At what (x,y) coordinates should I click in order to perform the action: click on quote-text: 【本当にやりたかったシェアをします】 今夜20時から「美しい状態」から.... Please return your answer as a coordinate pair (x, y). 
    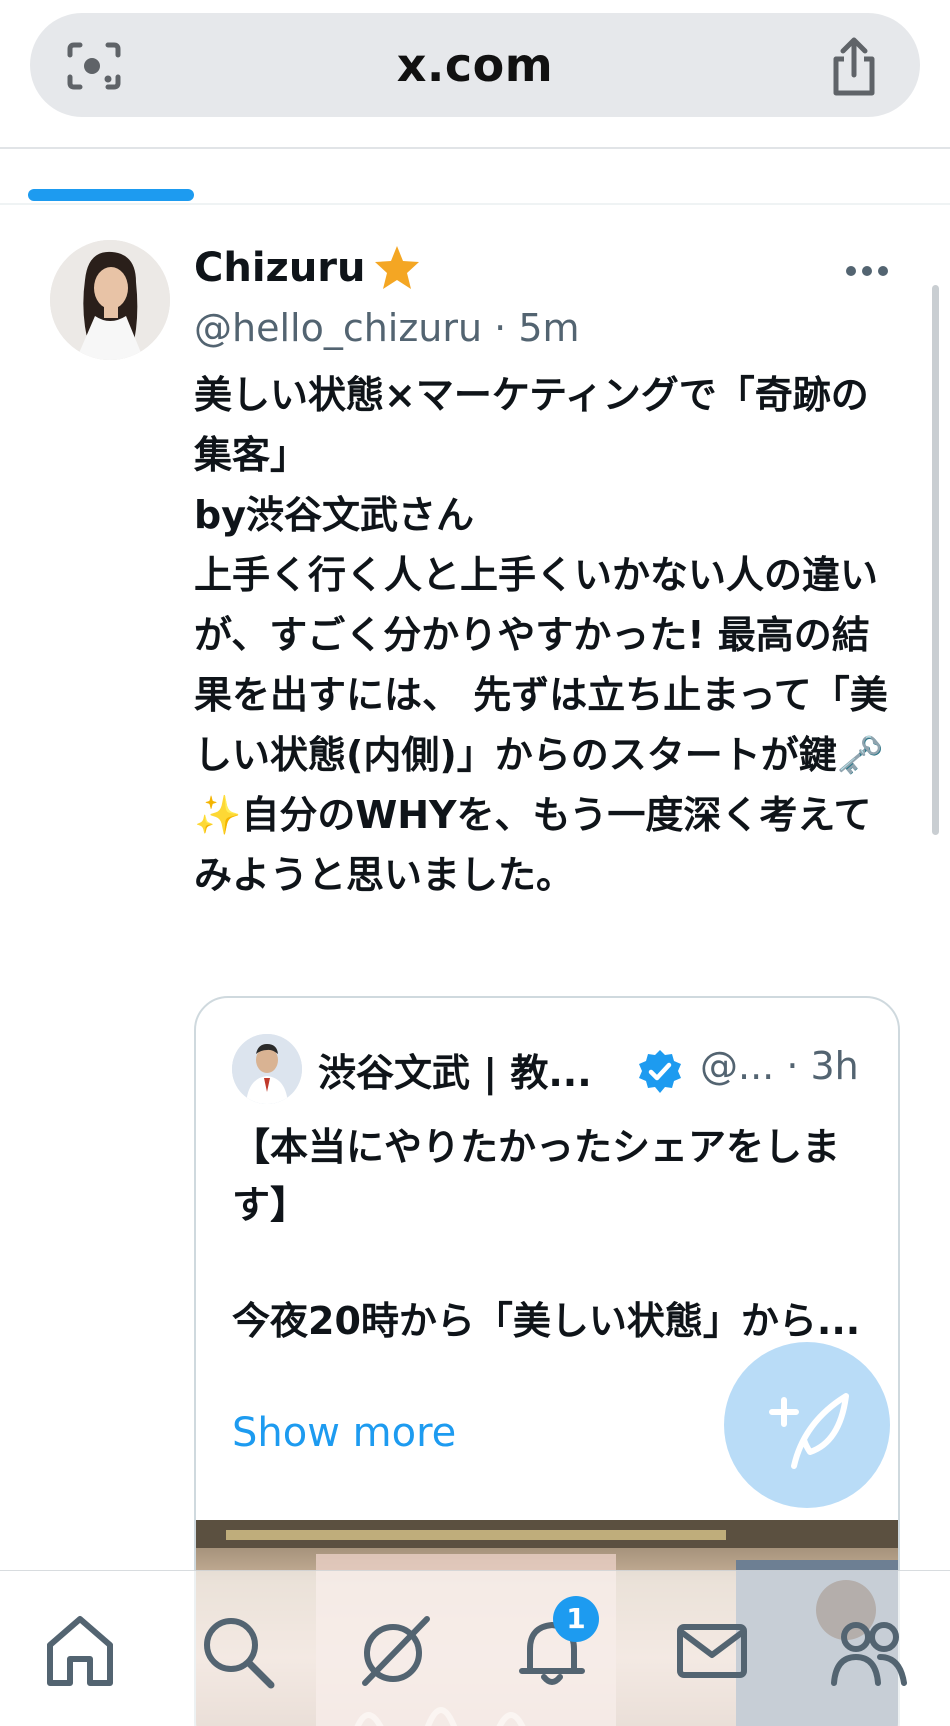
    Looking at the image, I should click on (546, 1234).